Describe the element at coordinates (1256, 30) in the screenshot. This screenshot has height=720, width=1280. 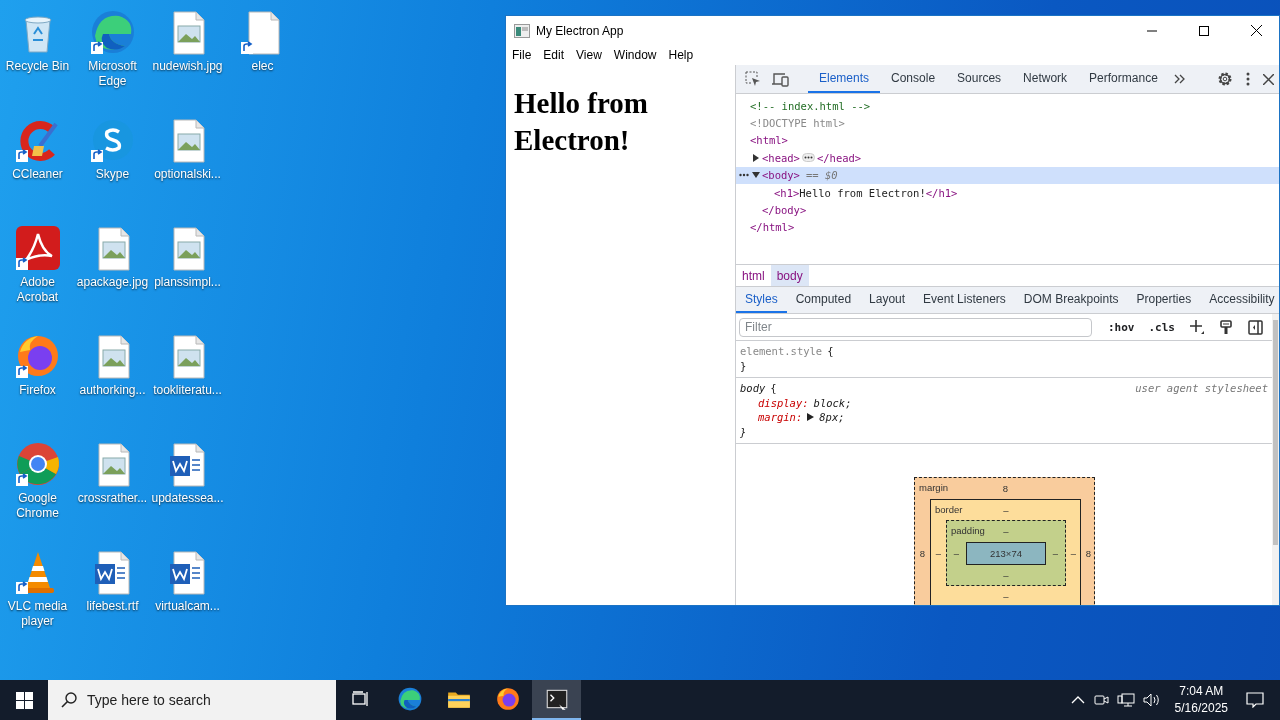
I see `close-icon` at that location.